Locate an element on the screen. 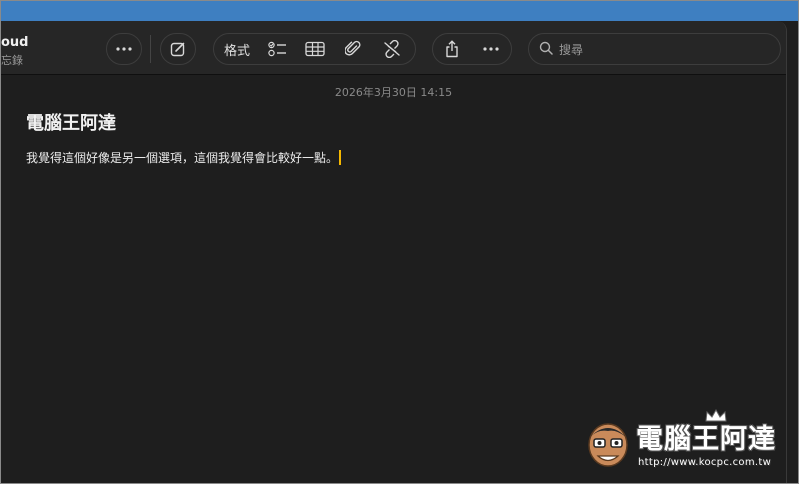 The height and width of the screenshot is (484, 799). desktop-background is located at coordinates (399, 11).